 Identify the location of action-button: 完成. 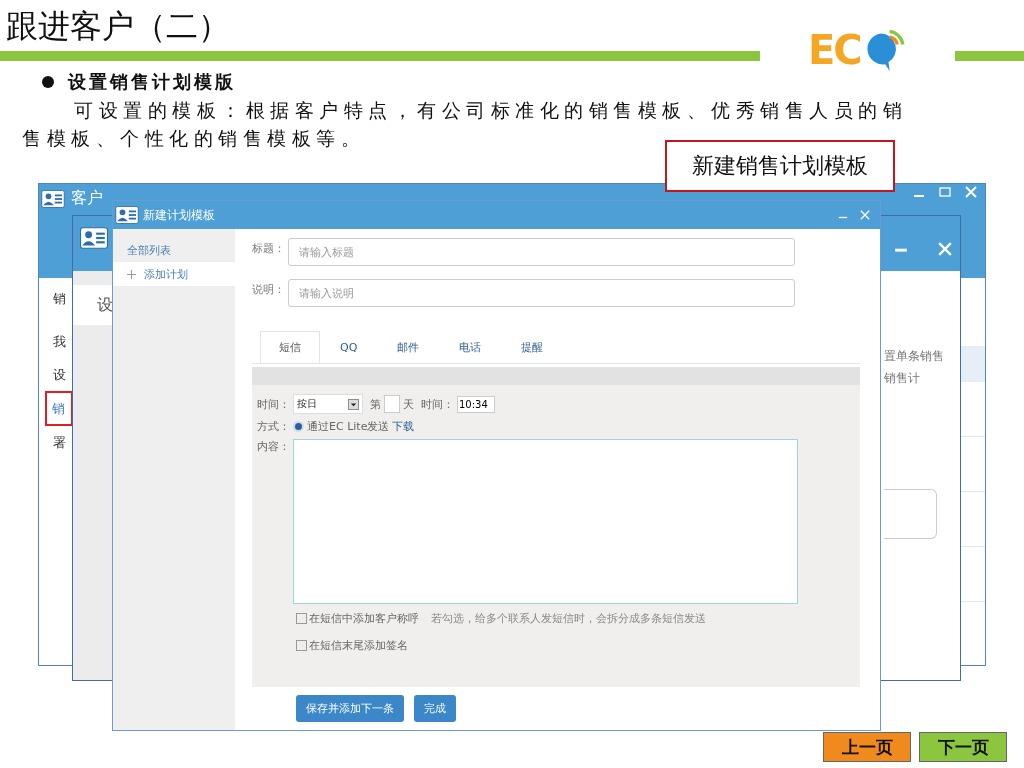
(435, 708).